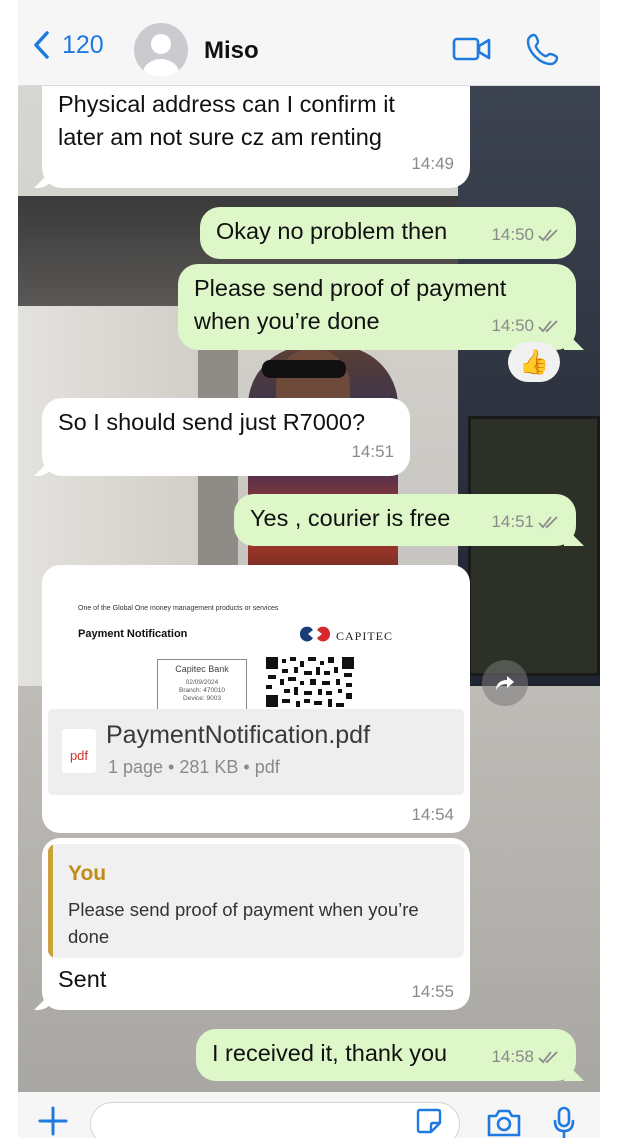  Describe the element at coordinates (512, 1056) in the screenshot. I see `message-time: 14:58` at that location.